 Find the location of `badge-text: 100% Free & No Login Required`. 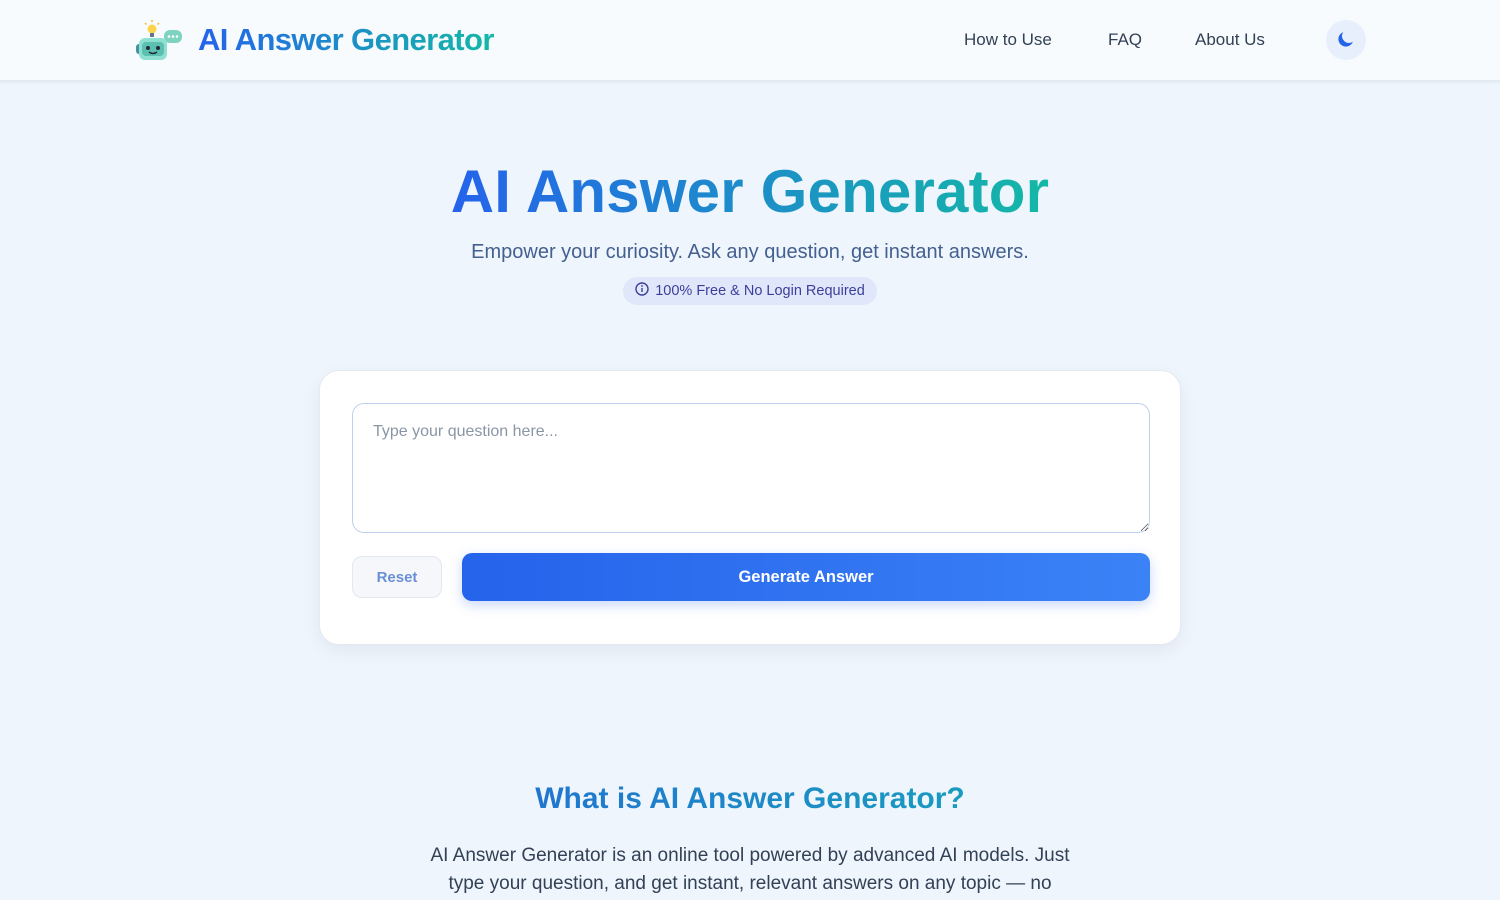

badge-text: 100% Free & No Login Required is located at coordinates (760, 291).